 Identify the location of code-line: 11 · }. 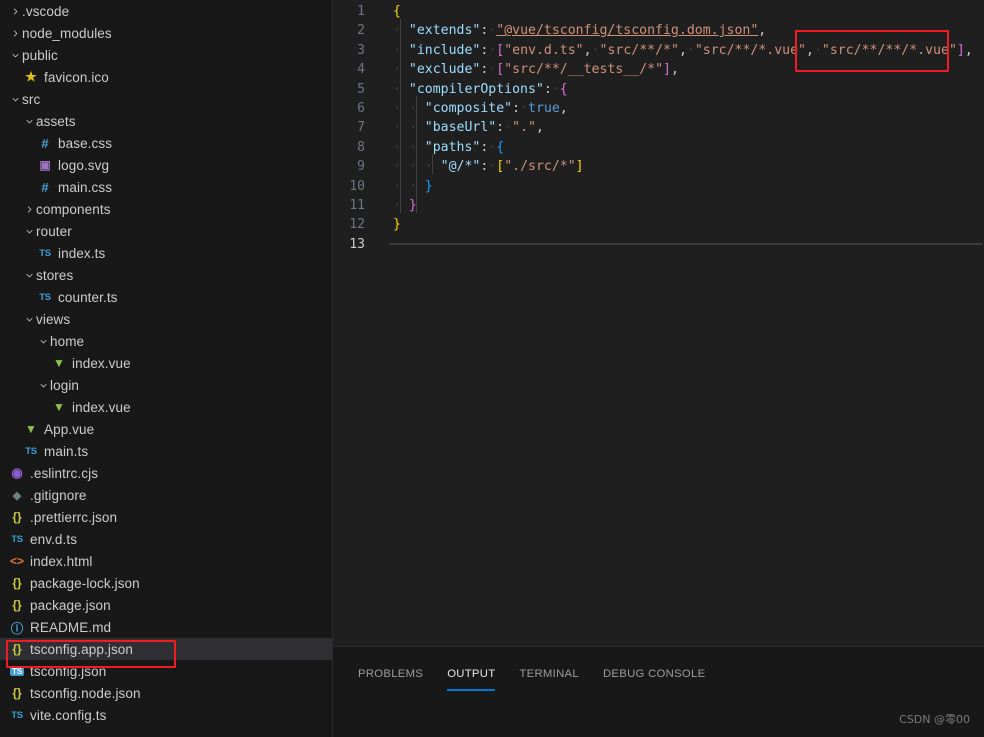
(658, 205).